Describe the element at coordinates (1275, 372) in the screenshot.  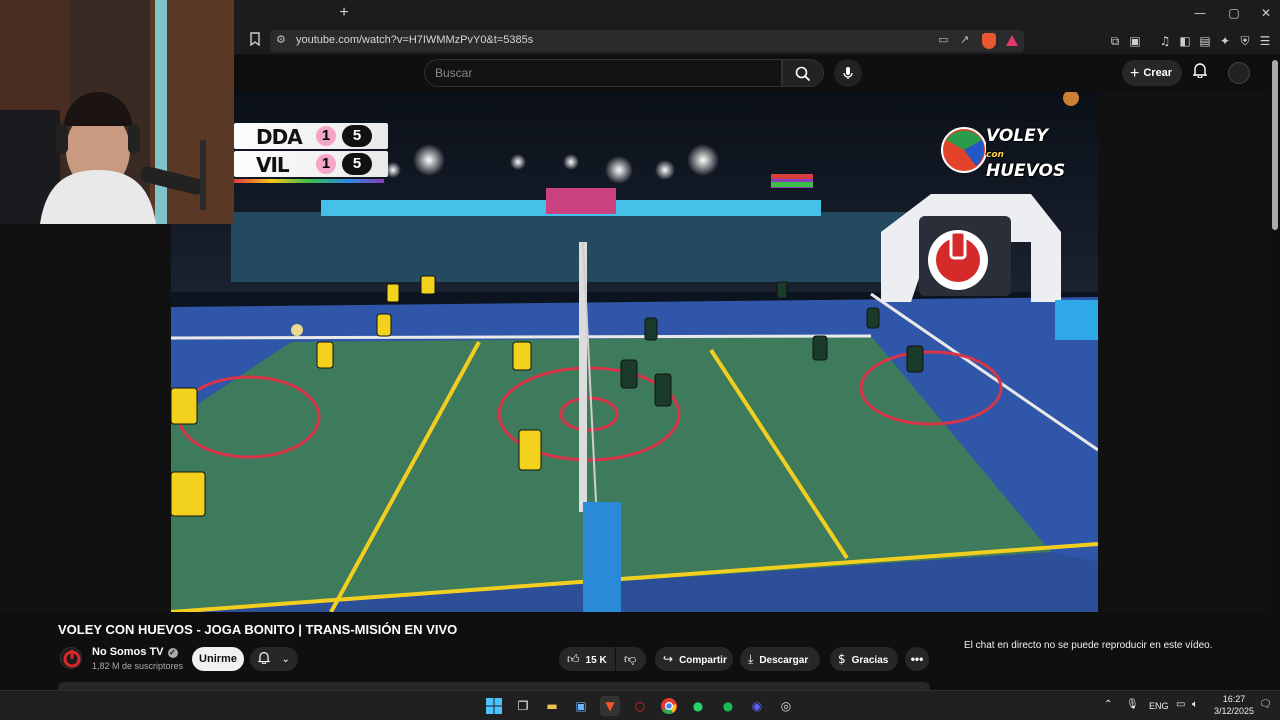
I see `page-scrollbar` at that location.